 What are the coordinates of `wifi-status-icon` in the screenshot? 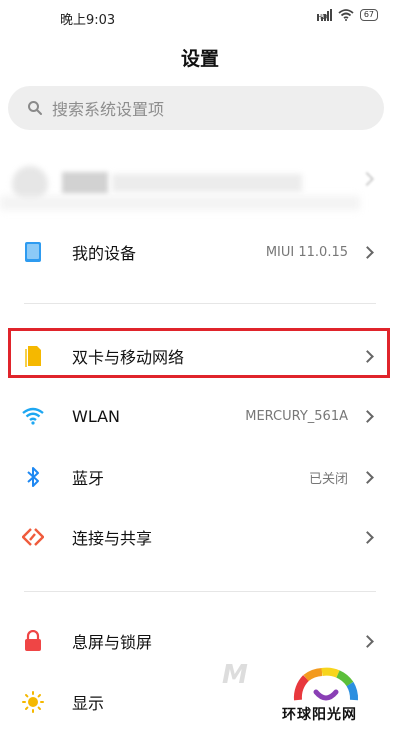 It's located at (346, 15).